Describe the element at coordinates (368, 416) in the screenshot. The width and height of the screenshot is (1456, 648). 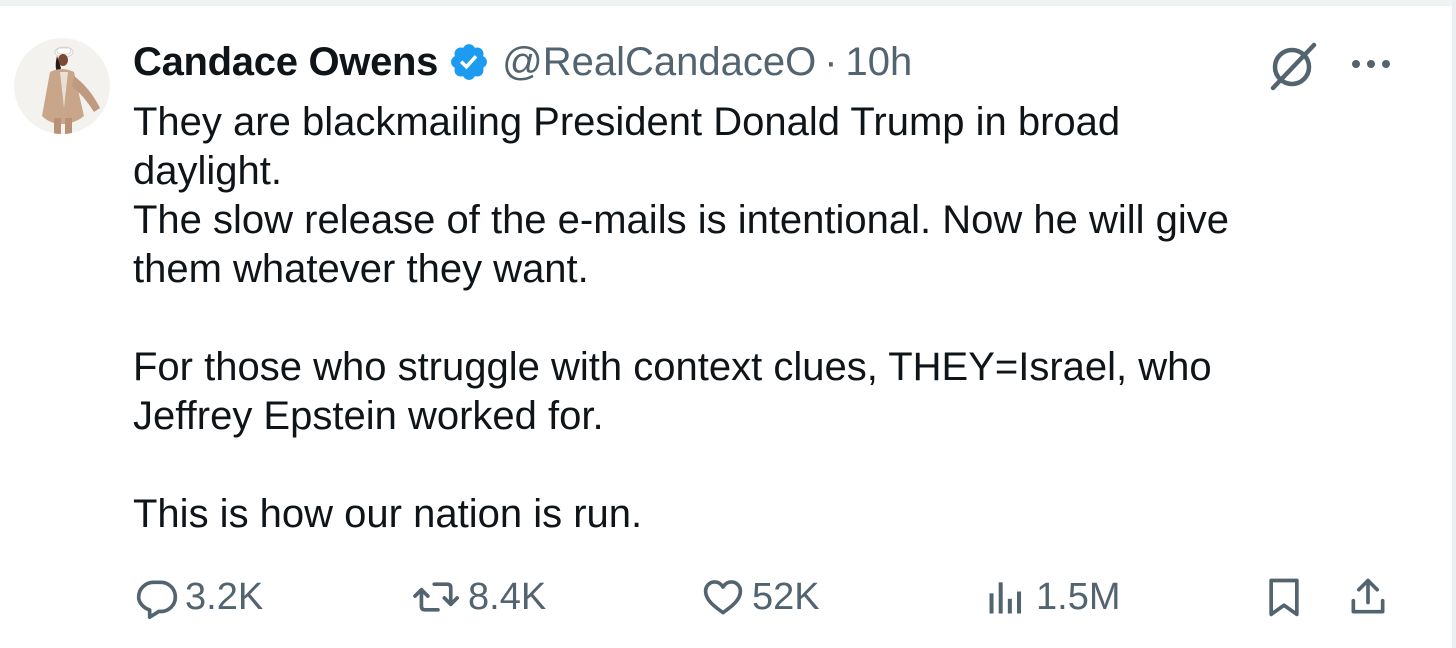
I see `tweet-line: Jeffrey Epstein worked for.` at that location.